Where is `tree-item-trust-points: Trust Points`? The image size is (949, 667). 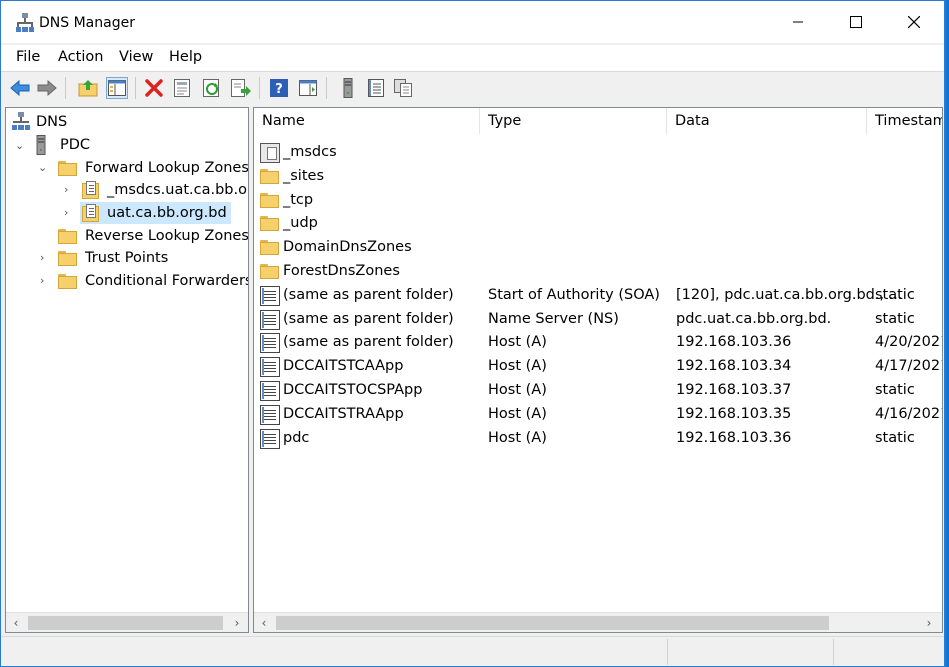
tree-item-trust-points: Trust Points is located at coordinates (113, 258).